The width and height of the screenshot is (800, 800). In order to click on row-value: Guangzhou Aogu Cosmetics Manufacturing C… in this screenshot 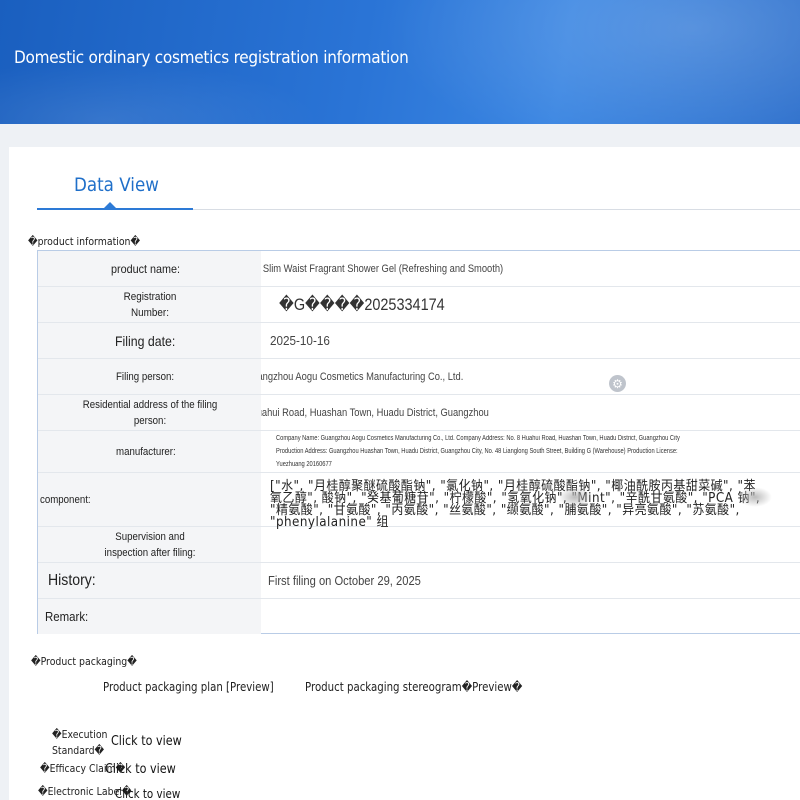, I will do `click(362, 376)`.